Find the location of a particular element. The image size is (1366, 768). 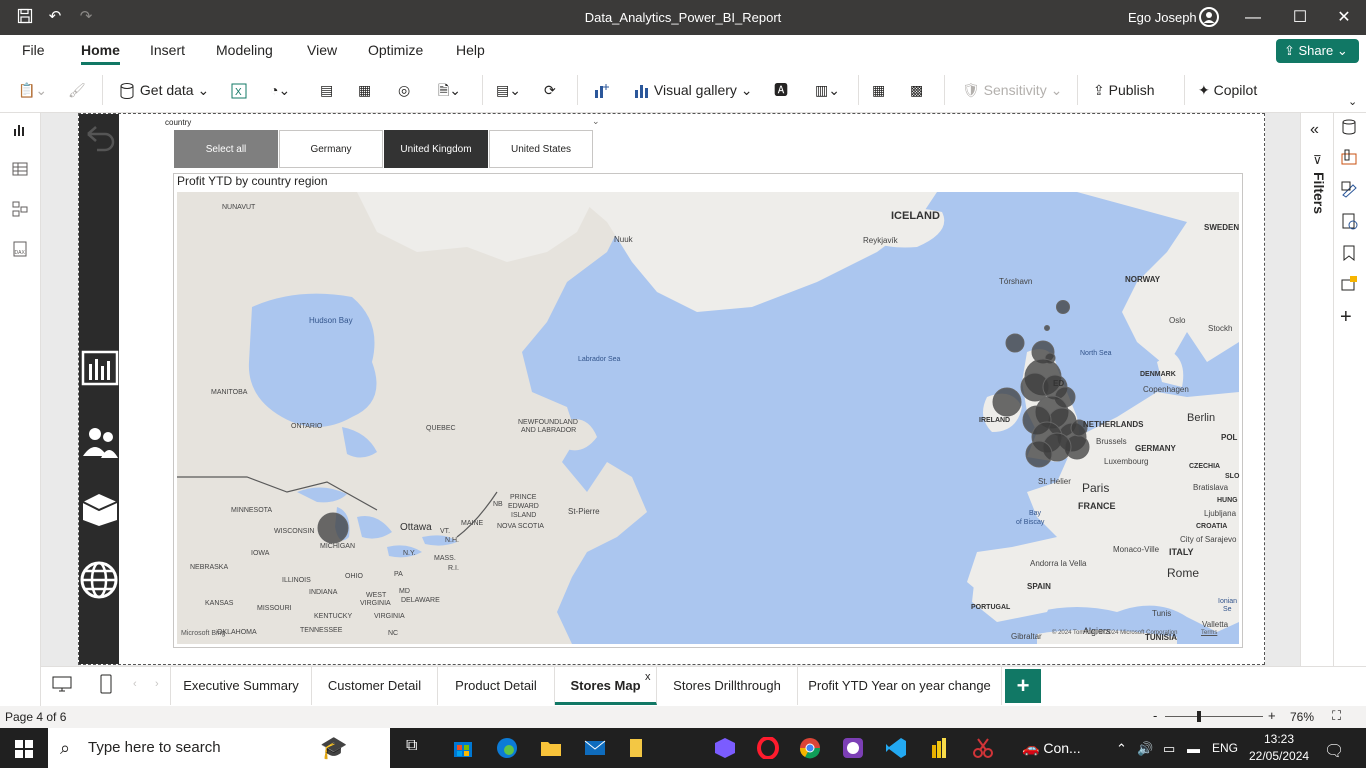

taskbar-search: ⌕ Type here to search 🎓 is located at coordinates (219, 748).